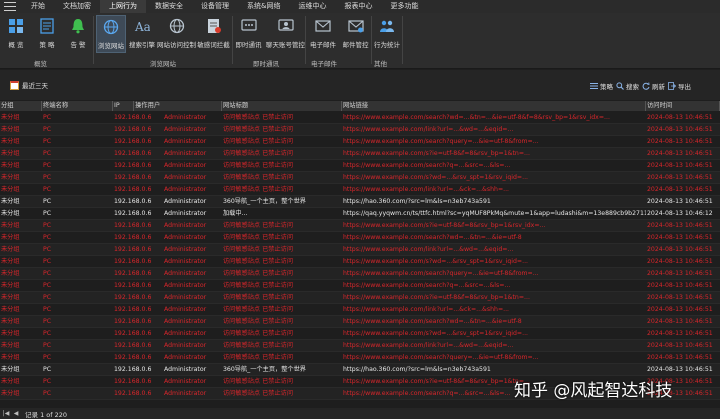 The width and height of the screenshot is (720, 419). I want to click on column-header: 网站标题, so click(282, 106).